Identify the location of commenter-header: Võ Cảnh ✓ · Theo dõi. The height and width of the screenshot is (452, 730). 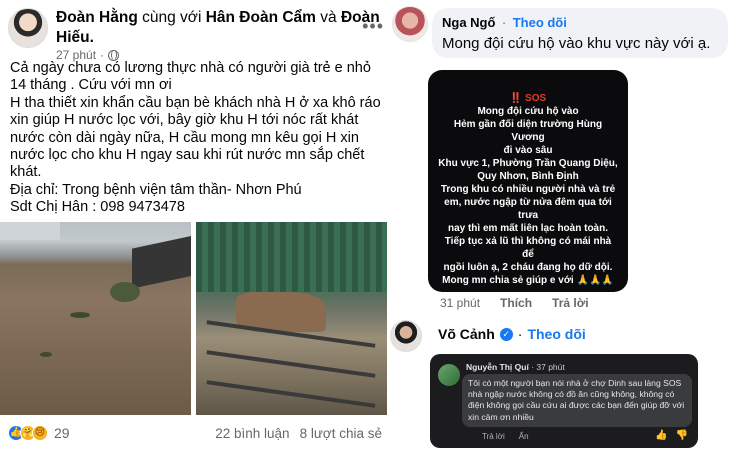
(512, 334).